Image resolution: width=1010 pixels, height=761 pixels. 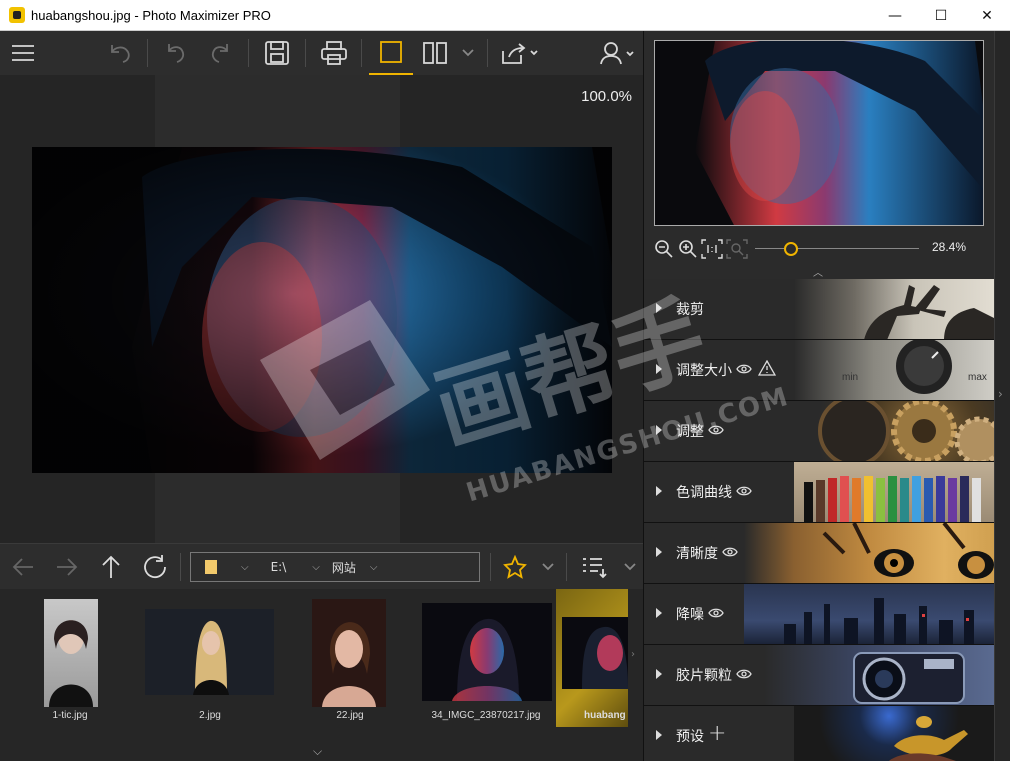 I want to click on resize-dial-min-label: min, so click(x=850, y=377).